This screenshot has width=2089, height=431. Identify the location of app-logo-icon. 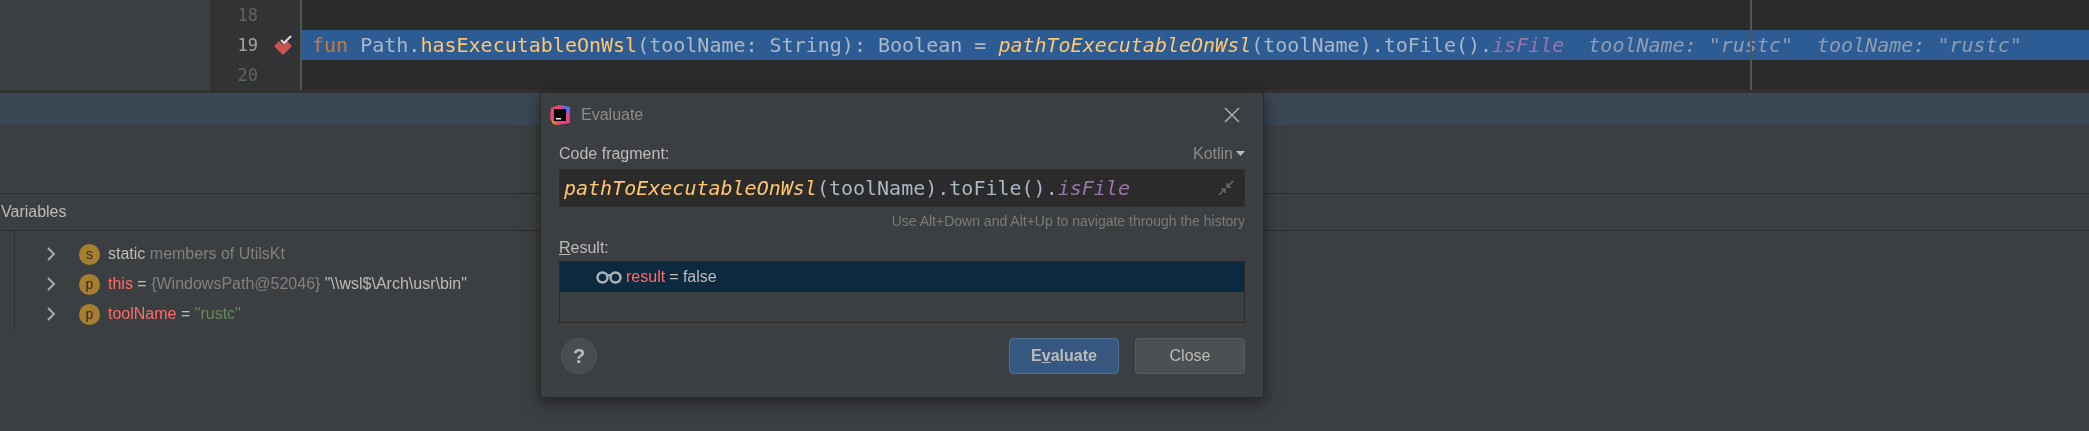
(560, 115).